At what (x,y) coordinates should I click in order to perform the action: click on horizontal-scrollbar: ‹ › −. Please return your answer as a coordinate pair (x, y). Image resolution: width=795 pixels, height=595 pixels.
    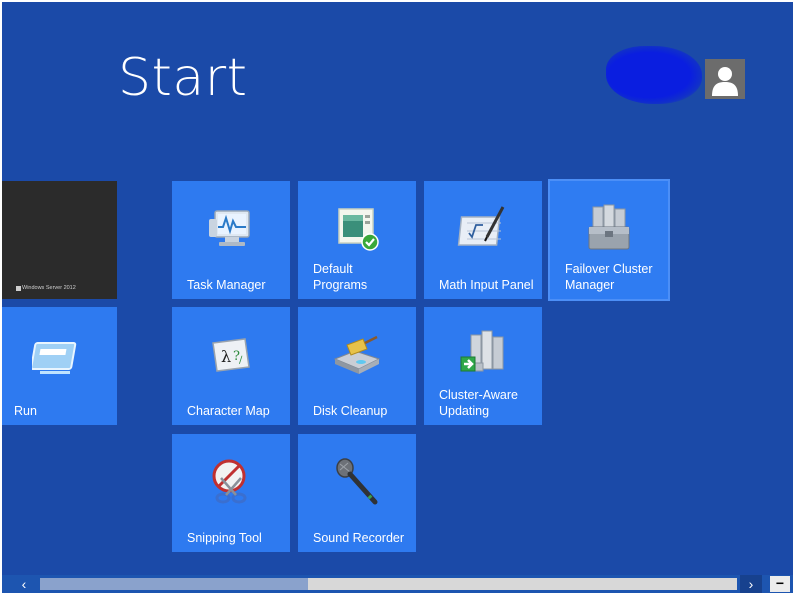
    Looking at the image, I should click on (397, 584).